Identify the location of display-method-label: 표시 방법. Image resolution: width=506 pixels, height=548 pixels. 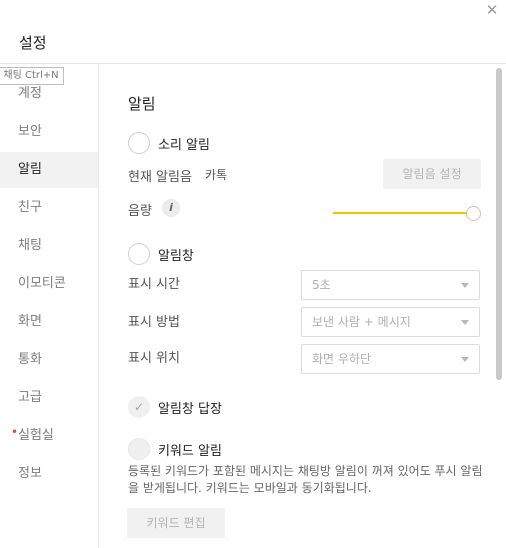
(154, 322).